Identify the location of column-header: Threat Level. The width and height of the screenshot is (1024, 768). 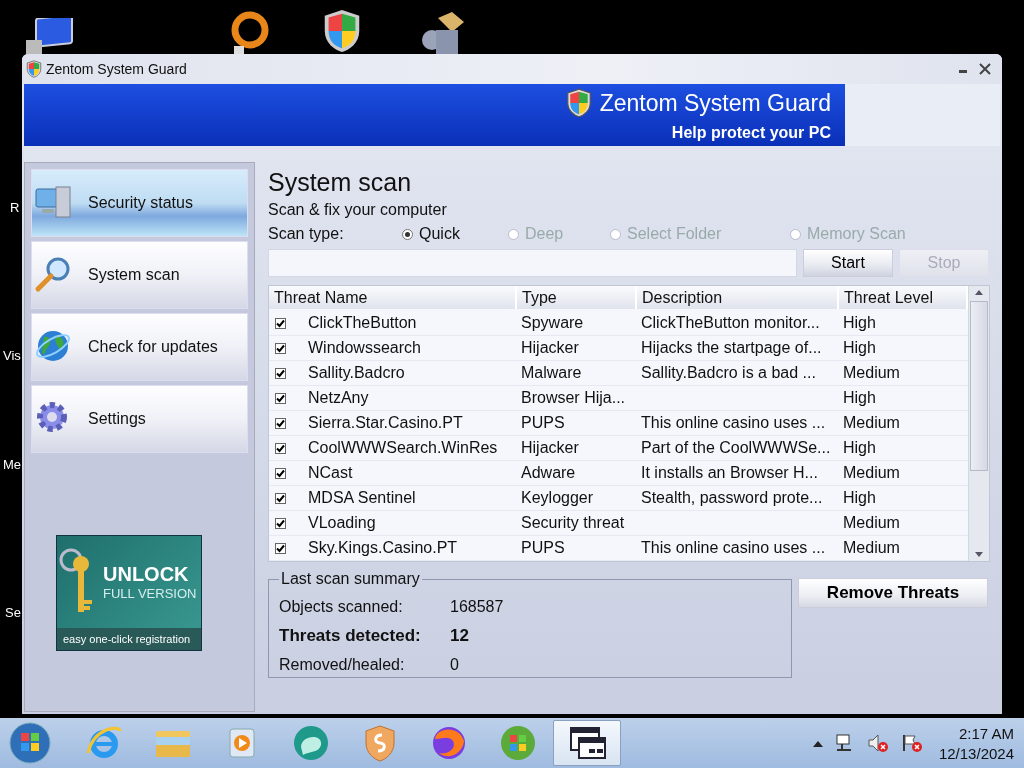
(903, 297).